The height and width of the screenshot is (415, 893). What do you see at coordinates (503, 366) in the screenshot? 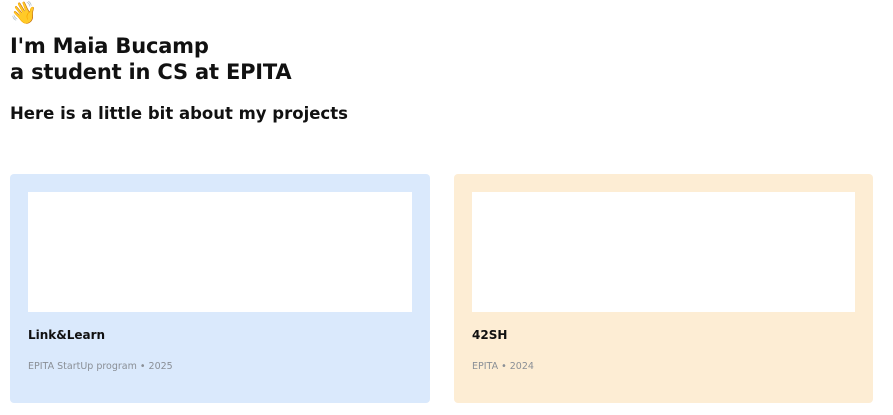
I see `project-meta: EPITA • 2024` at bounding box center [503, 366].